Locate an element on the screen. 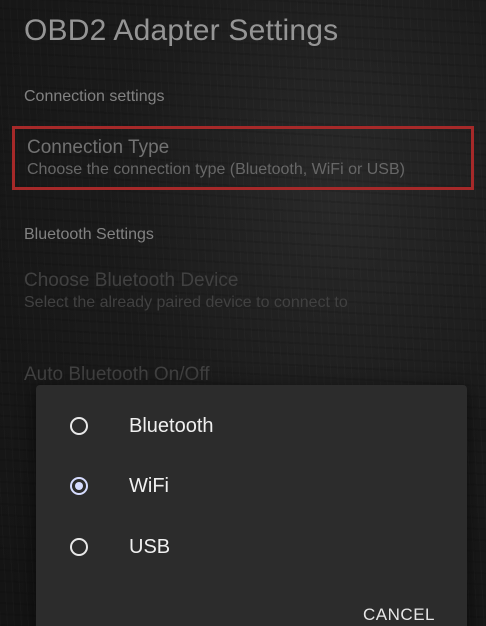 The image size is (486, 626). option-usb: USB is located at coordinates (251, 547).